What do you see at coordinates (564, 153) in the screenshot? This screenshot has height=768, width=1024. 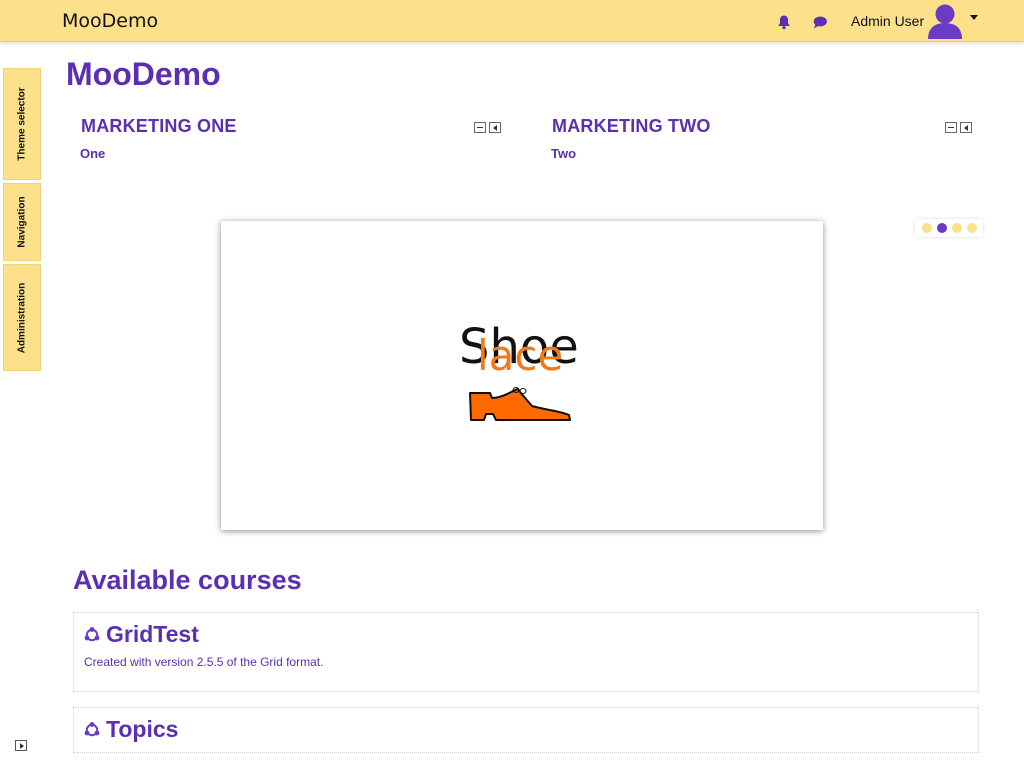 I see `marketing-two-text: Two` at bounding box center [564, 153].